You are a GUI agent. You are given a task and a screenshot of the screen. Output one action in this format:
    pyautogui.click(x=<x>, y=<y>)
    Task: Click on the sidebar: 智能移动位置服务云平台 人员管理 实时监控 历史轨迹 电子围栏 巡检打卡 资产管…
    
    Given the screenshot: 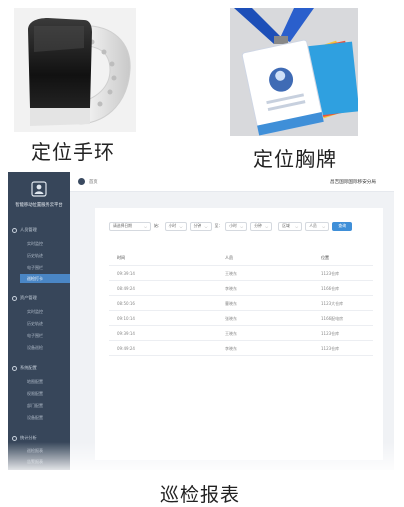 What is the action you would take?
    pyautogui.click(x=39, y=321)
    